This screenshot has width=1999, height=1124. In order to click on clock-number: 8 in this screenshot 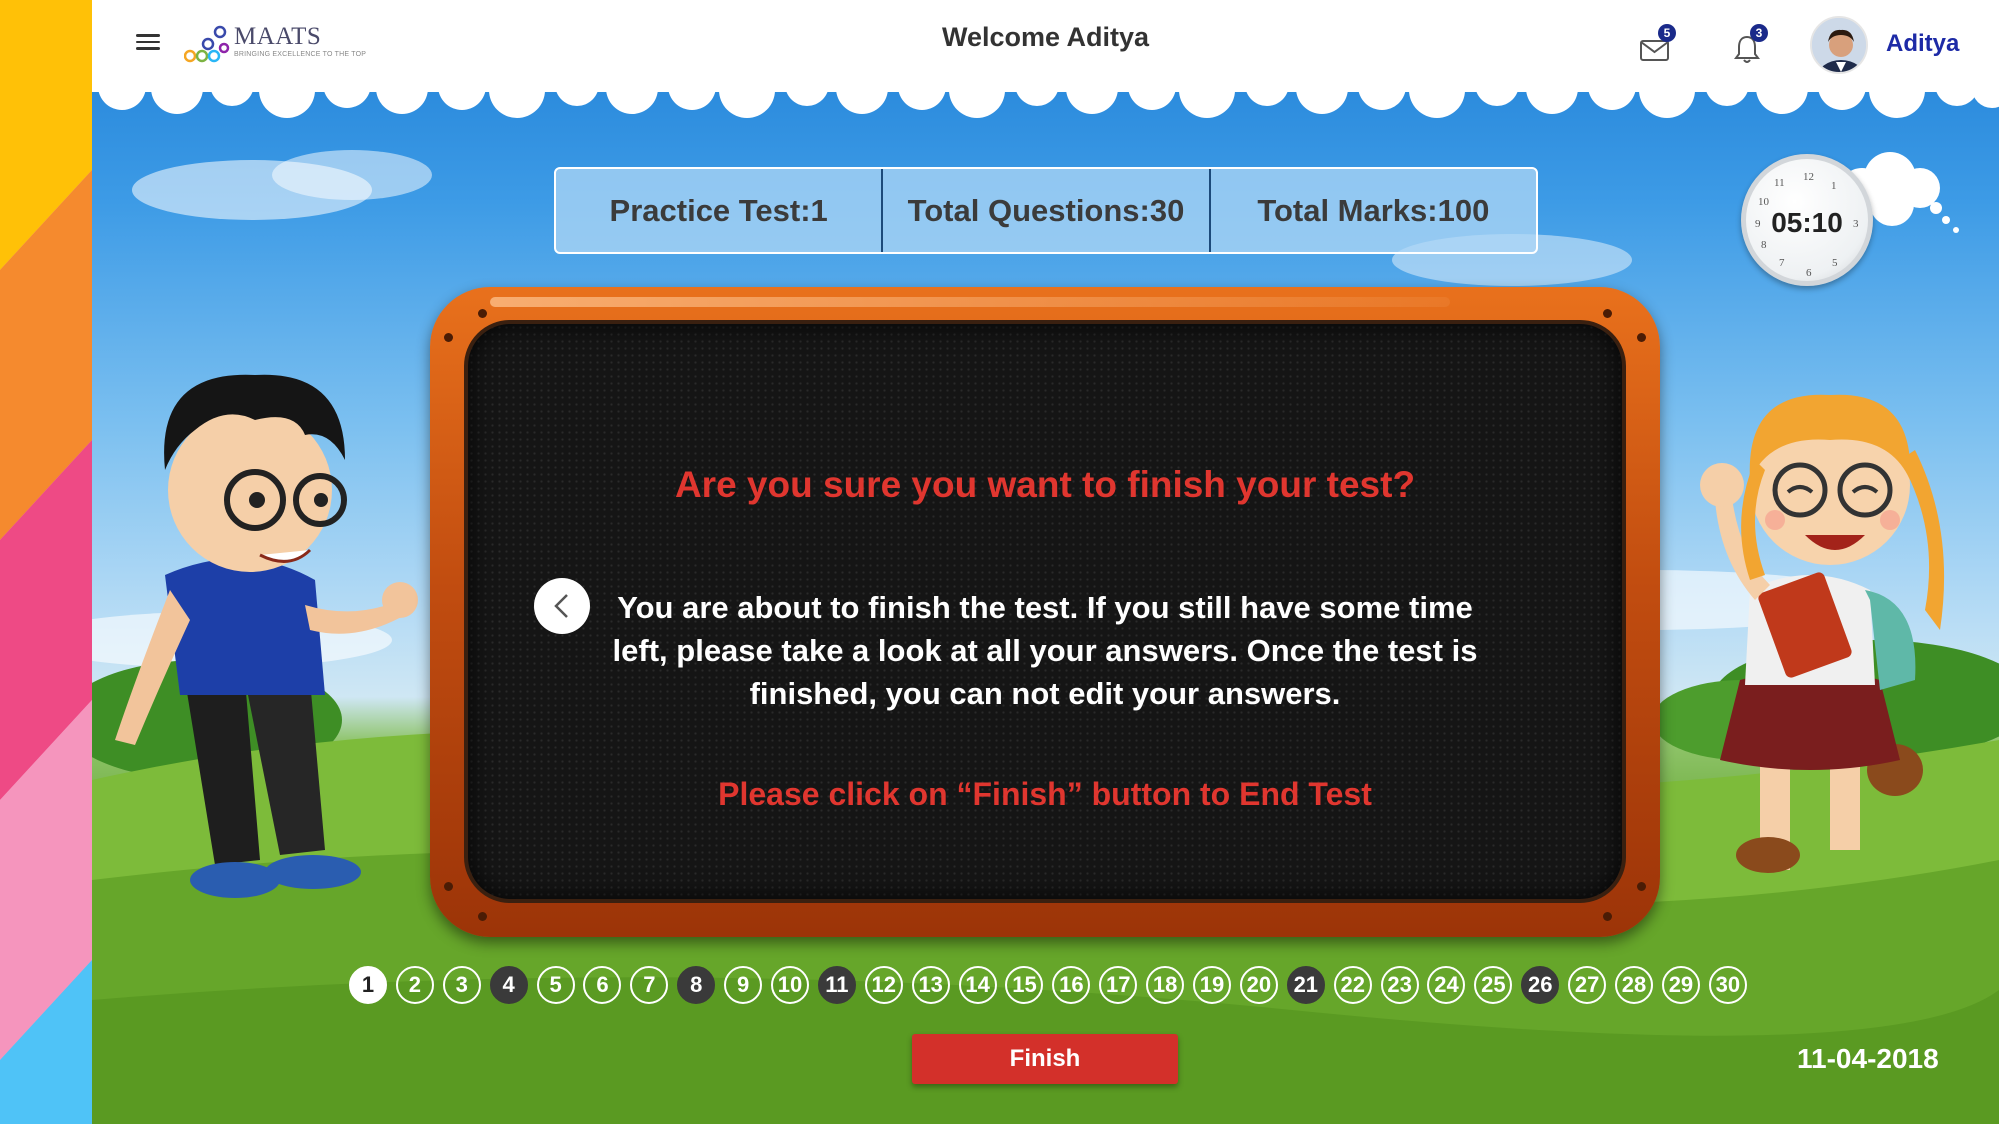, I will do `click(1764, 245)`.